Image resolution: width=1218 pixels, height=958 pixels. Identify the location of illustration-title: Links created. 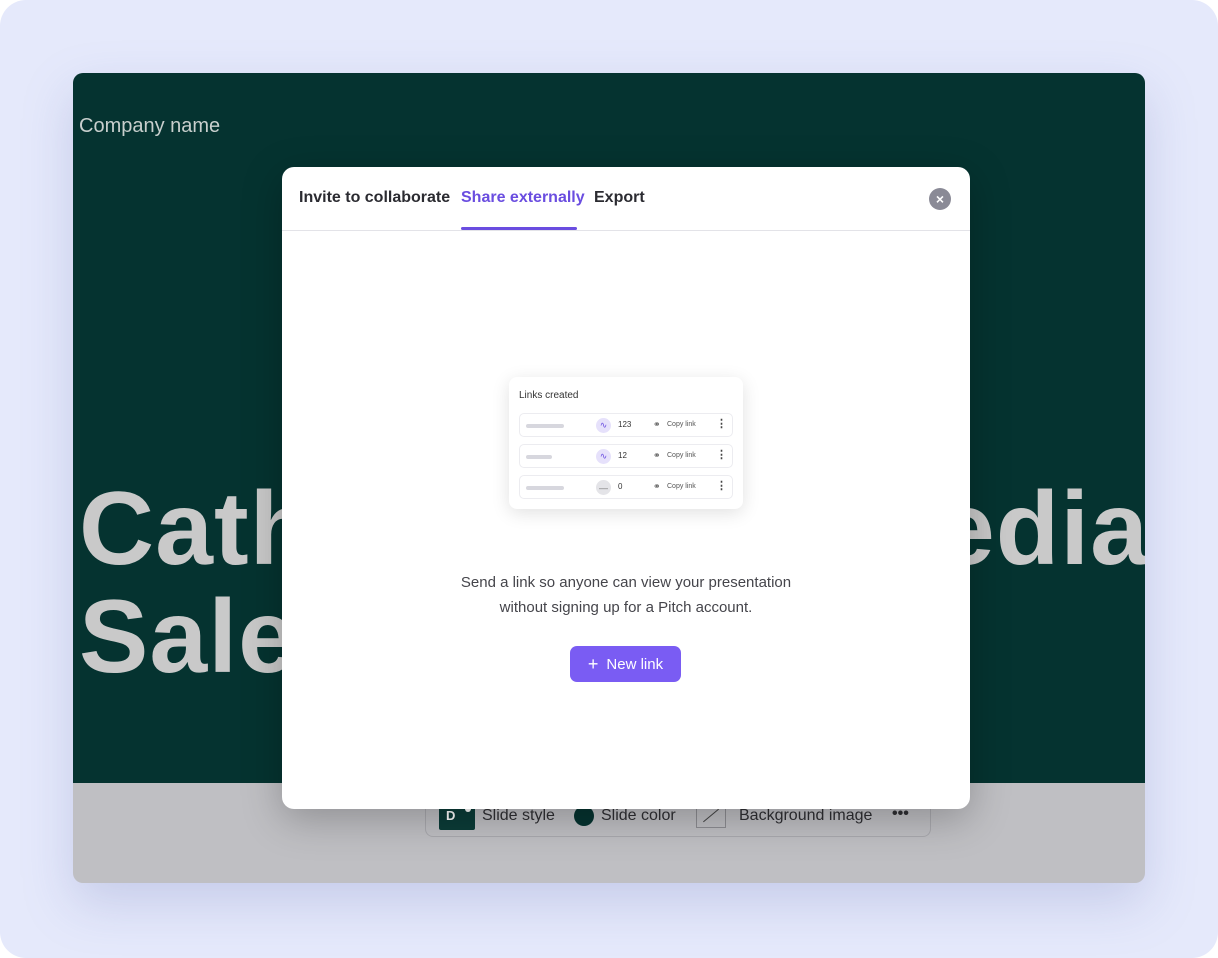
(549, 395).